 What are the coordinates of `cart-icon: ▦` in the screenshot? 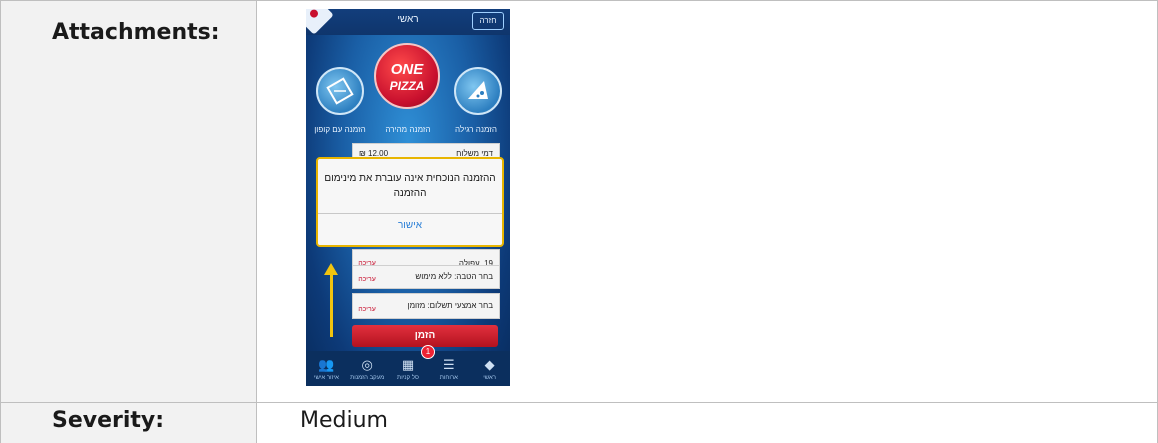 It's located at (408, 364).